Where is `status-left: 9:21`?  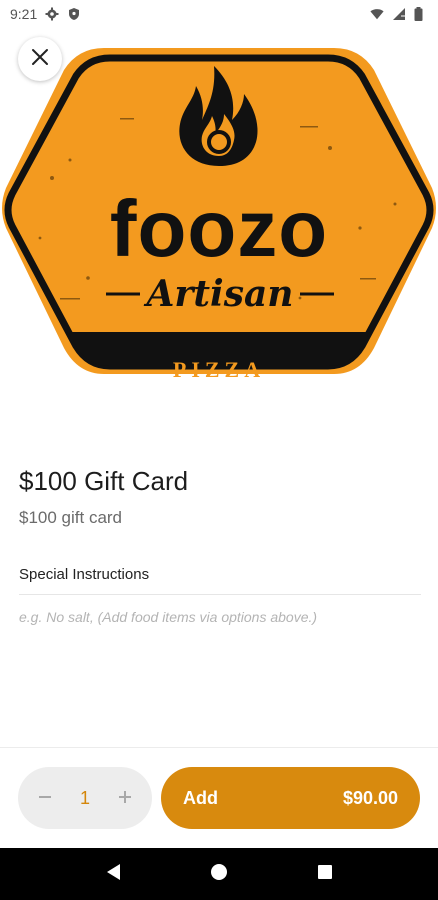
status-left: 9:21 is located at coordinates (45, 14).